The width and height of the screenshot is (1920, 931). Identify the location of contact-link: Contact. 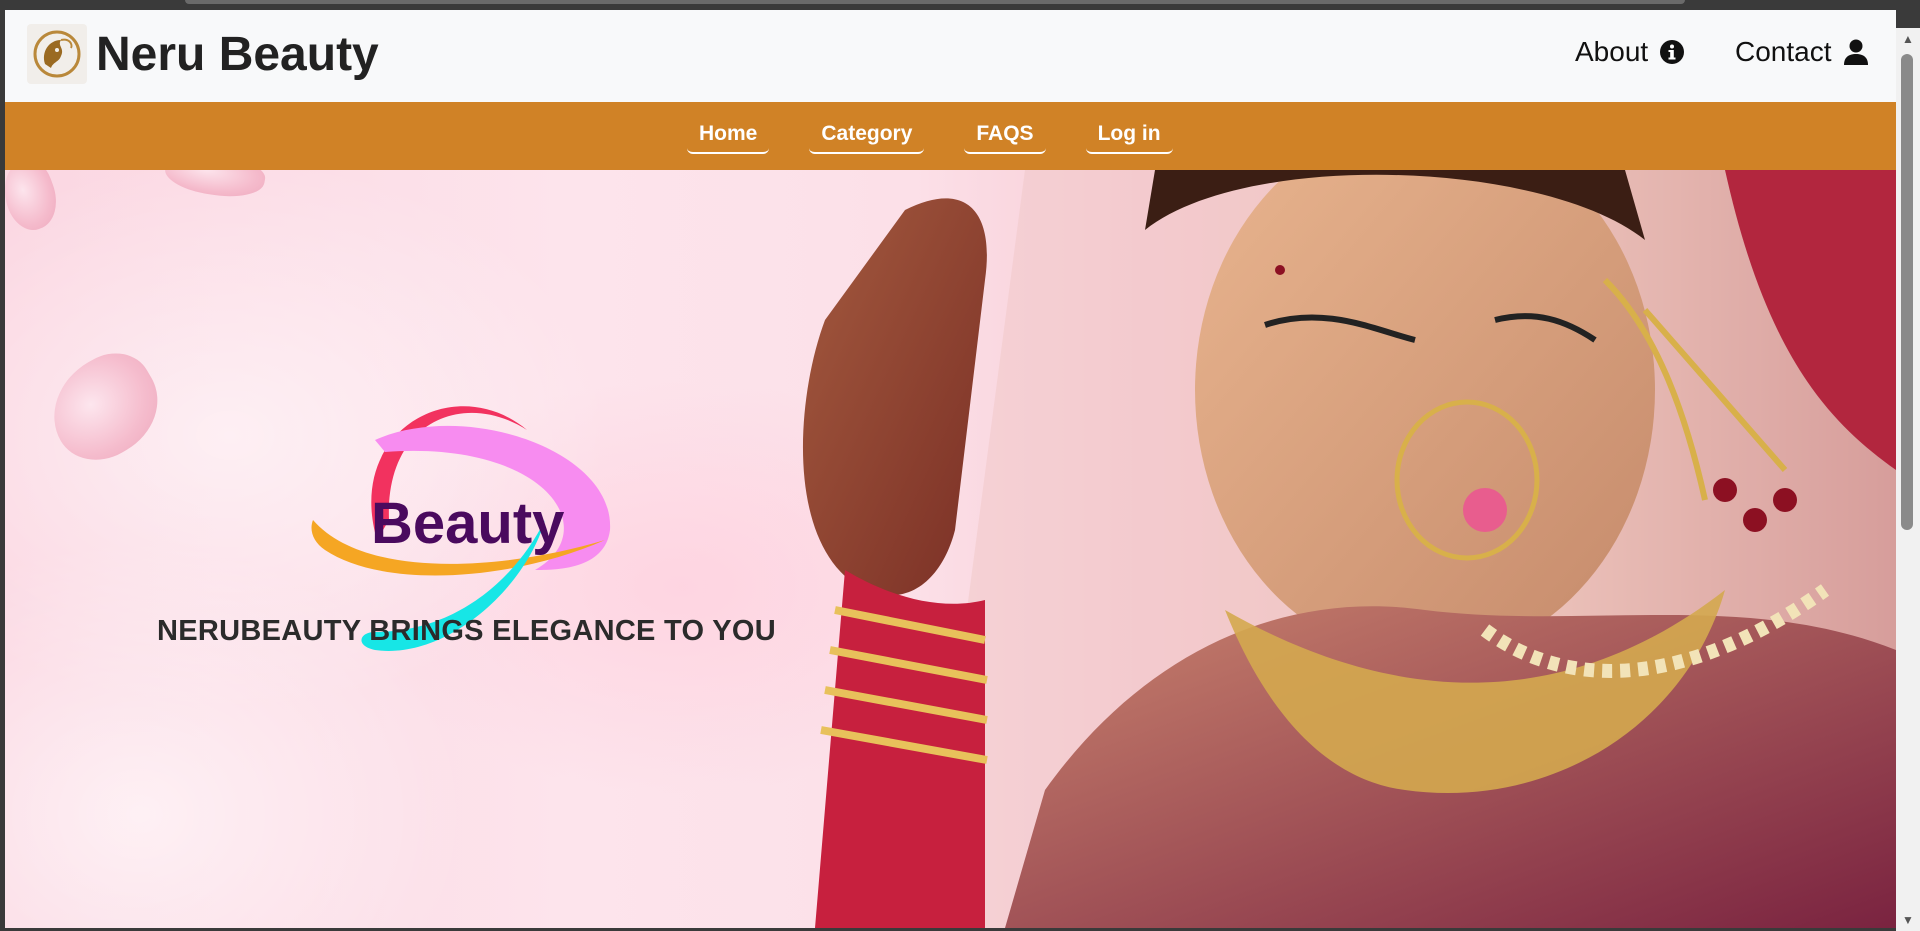
(1802, 52).